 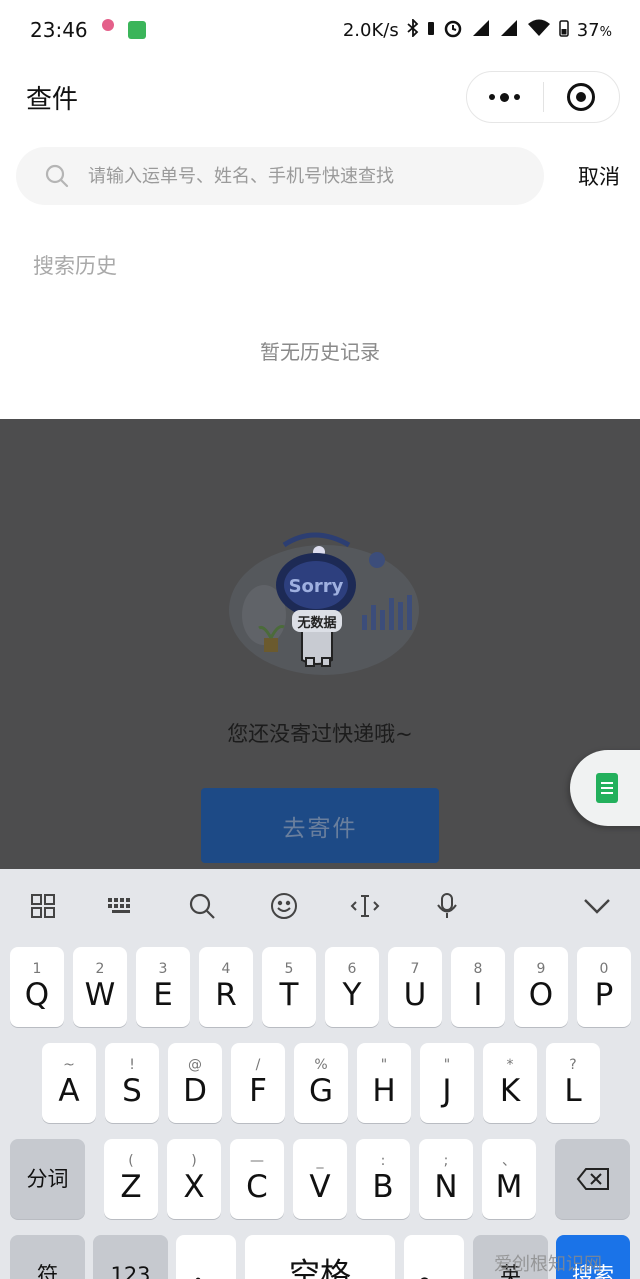 What do you see at coordinates (541, 995) in the screenshot?
I see `key-label: O` at bounding box center [541, 995].